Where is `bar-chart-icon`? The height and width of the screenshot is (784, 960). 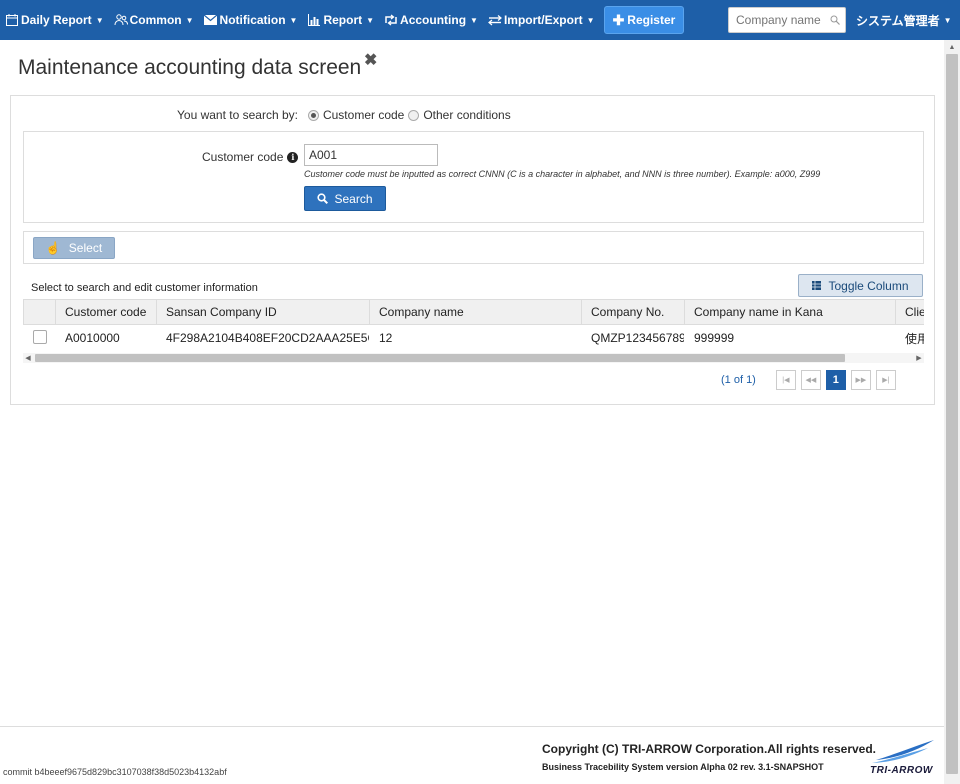 bar-chart-icon is located at coordinates (314, 20).